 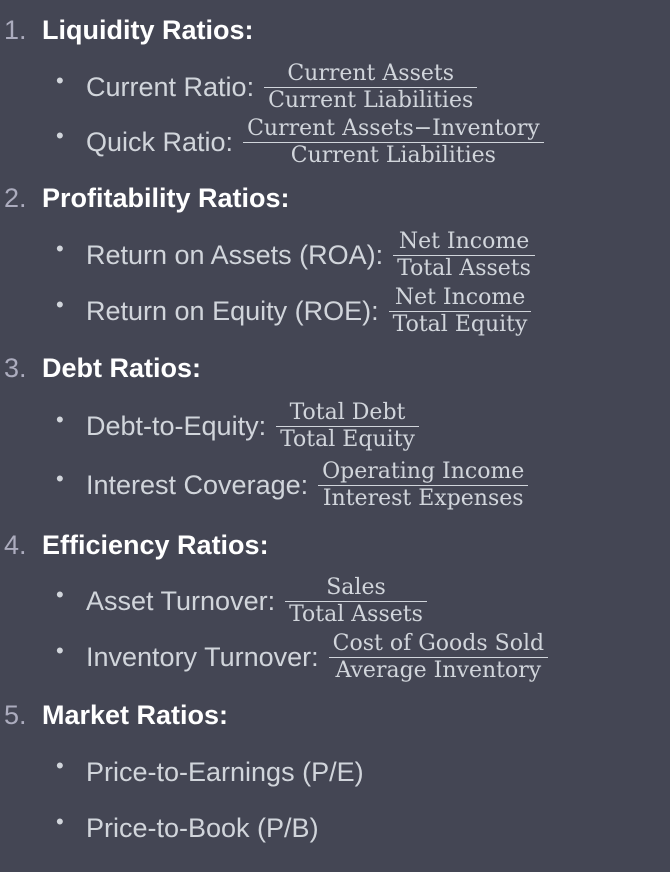 What do you see at coordinates (393, 128) in the screenshot?
I see `formula-numerator: Current Assets−Inventory` at bounding box center [393, 128].